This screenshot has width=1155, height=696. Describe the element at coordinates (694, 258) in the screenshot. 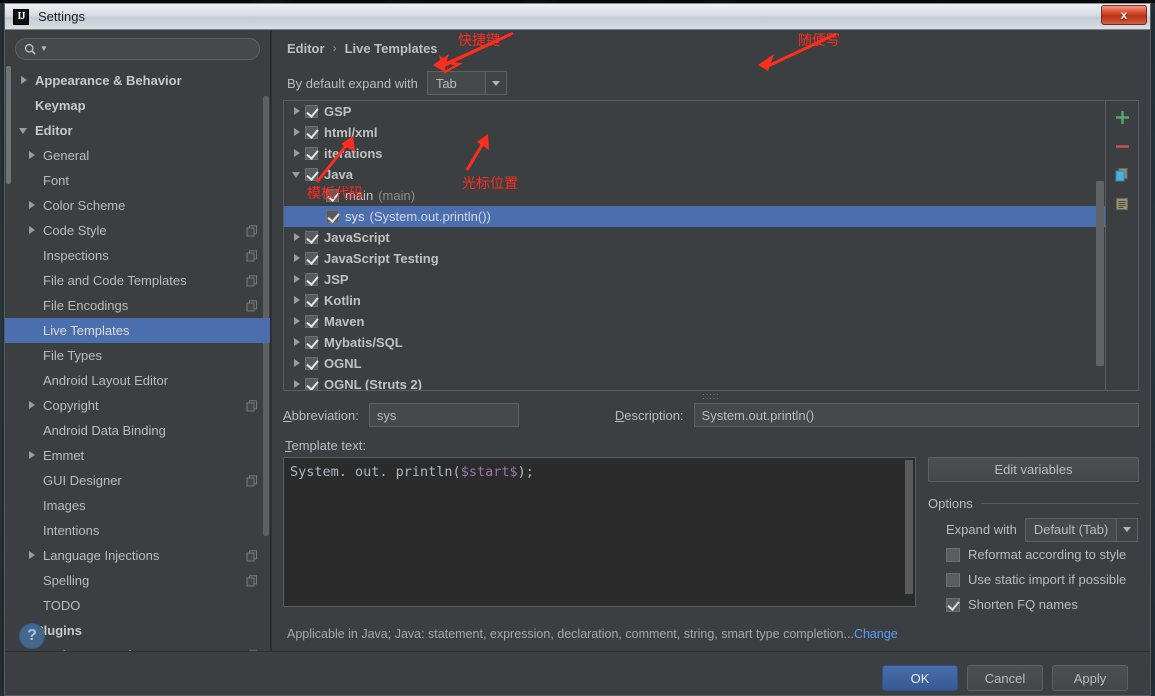

I see `template-row-javascript-testing: JavaScript Testing` at that location.